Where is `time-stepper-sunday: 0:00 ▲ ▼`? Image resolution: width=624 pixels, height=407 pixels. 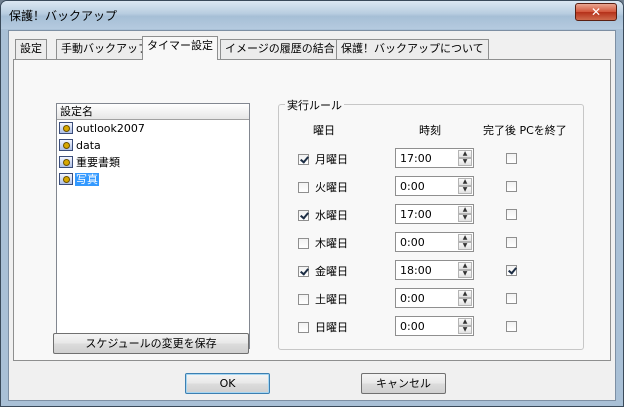
time-stepper-sunday: 0:00 ▲ ▼ is located at coordinates (434, 326).